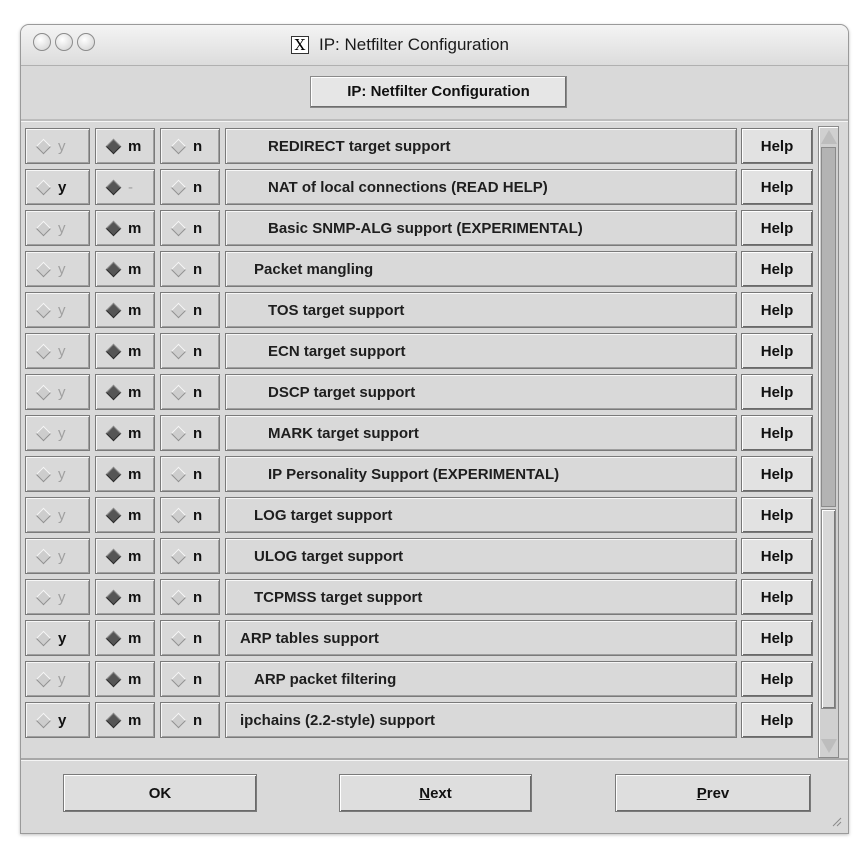  Describe the element at coordinates (160, 793) in the screenshot. I see `ok-button: OK` at that location.